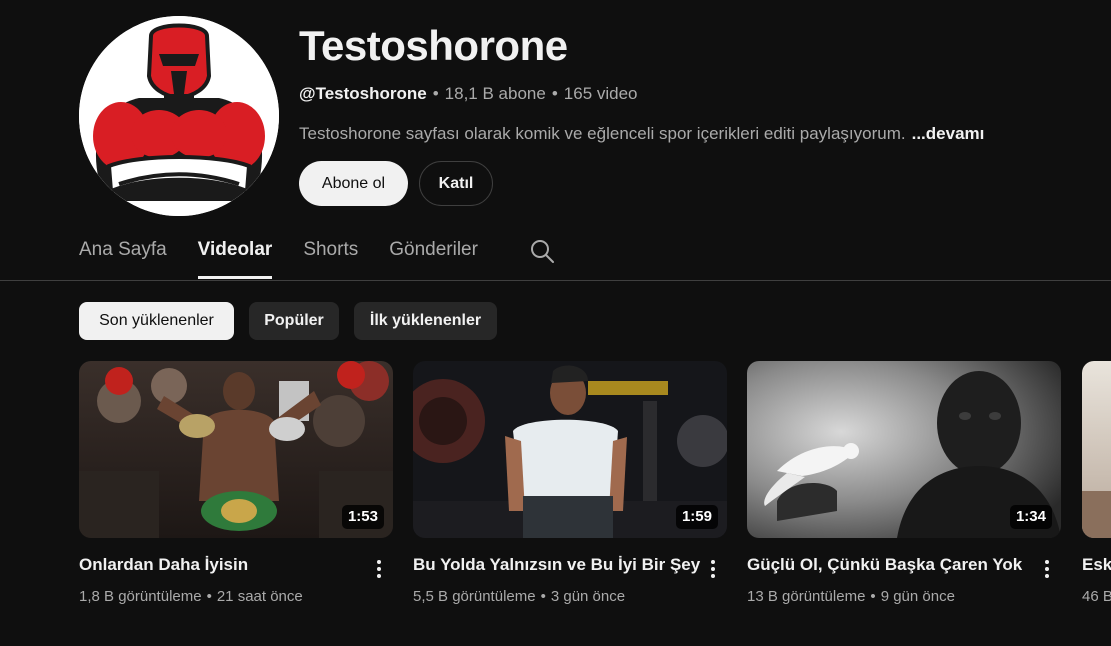  I want to click on chip-oldest: İlk yüklenenler, so click(425, 321).